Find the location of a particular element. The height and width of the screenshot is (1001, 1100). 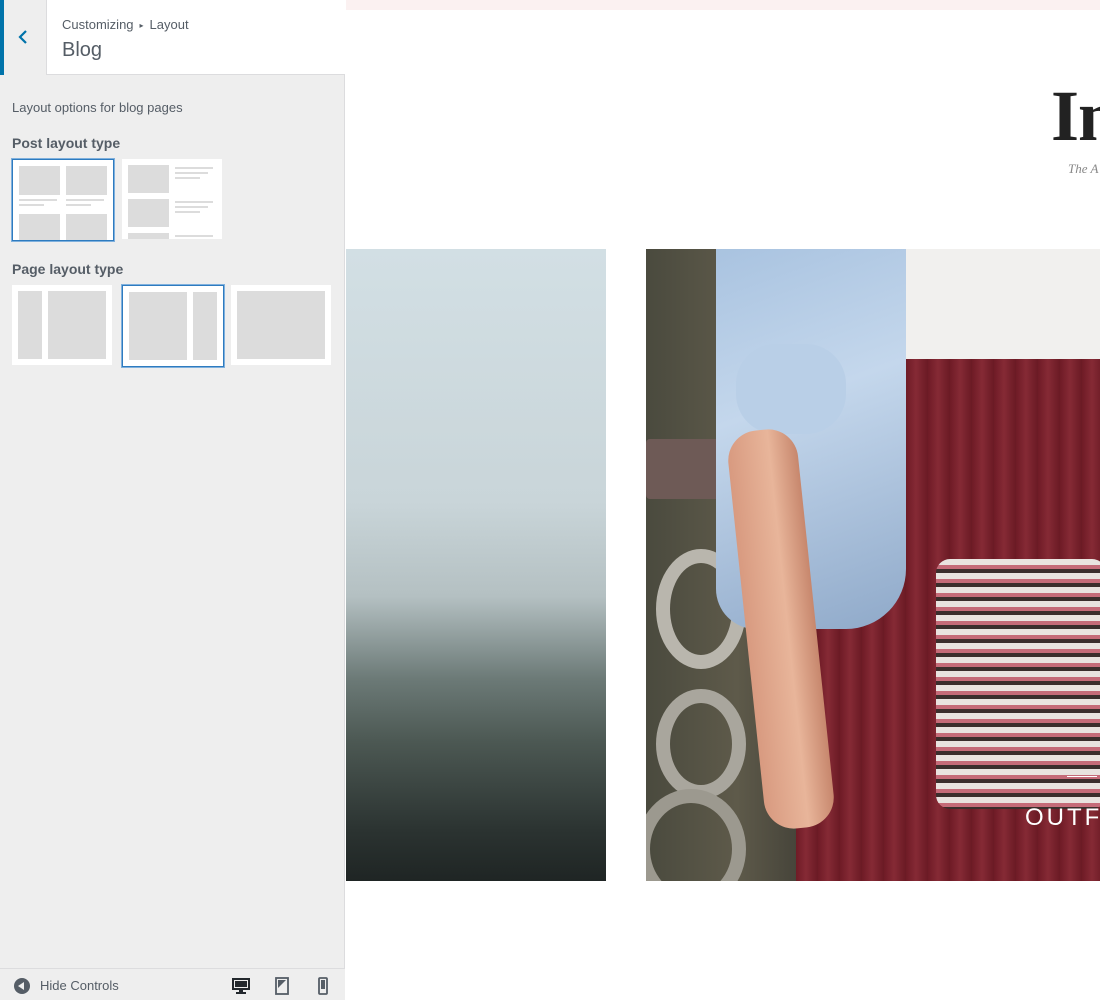

post-title-rule is located at coordinates (1082, 776).